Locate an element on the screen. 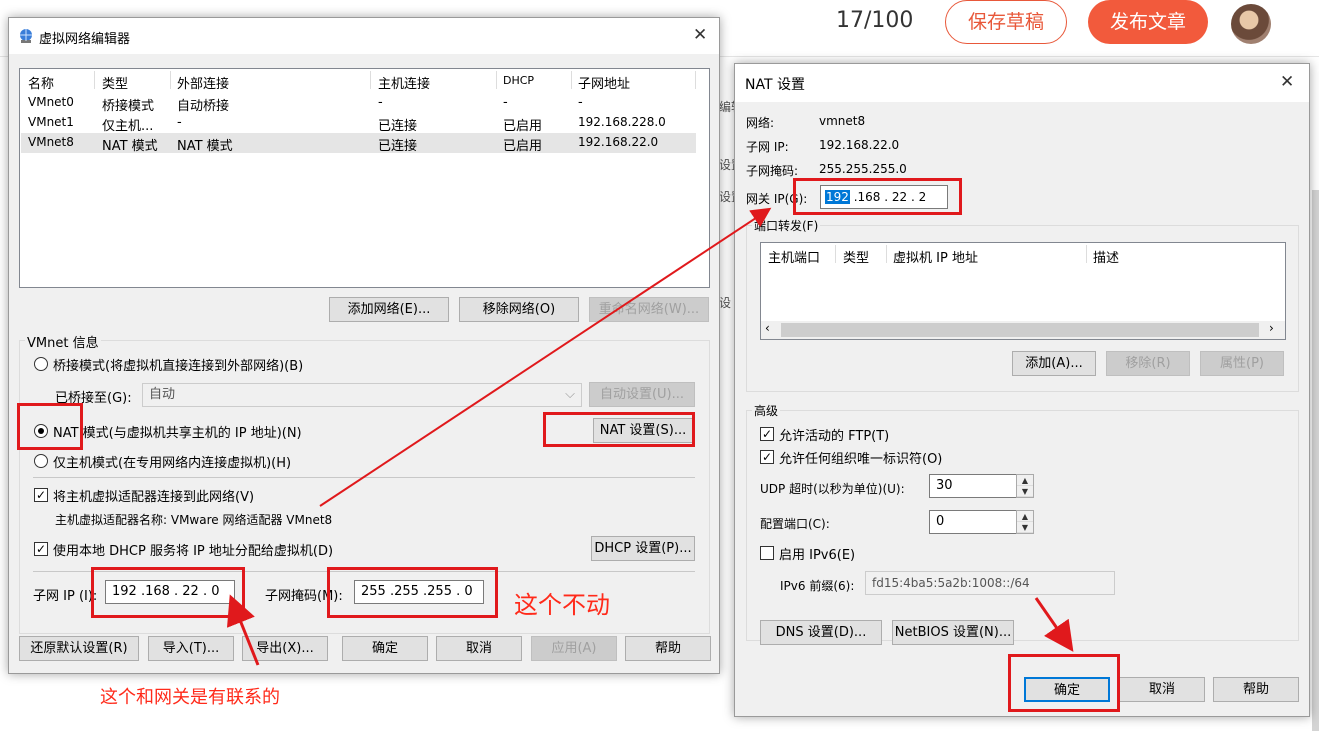  arrow-to-gateway is located at coordinates (545, 357).